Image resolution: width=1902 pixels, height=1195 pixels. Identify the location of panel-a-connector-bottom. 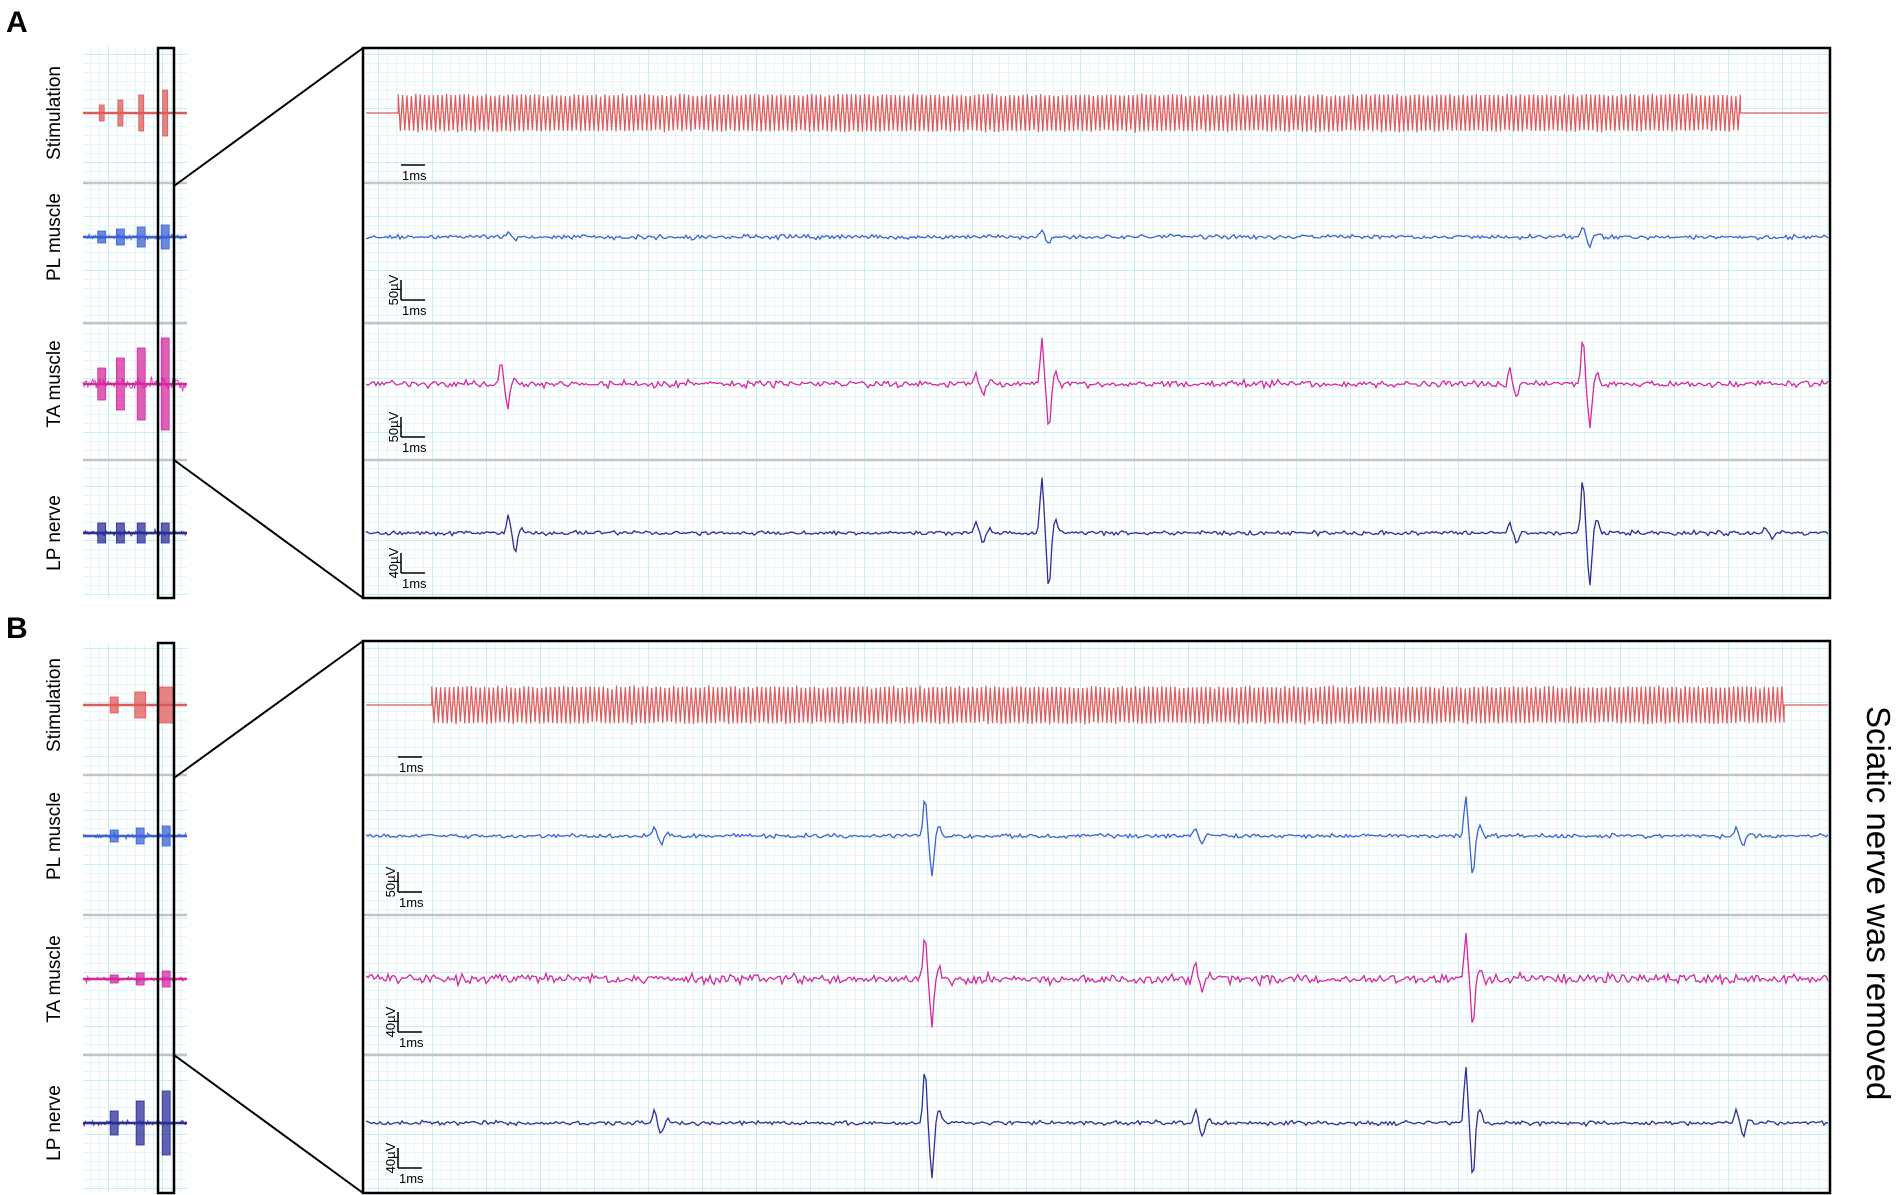
(268, 529).